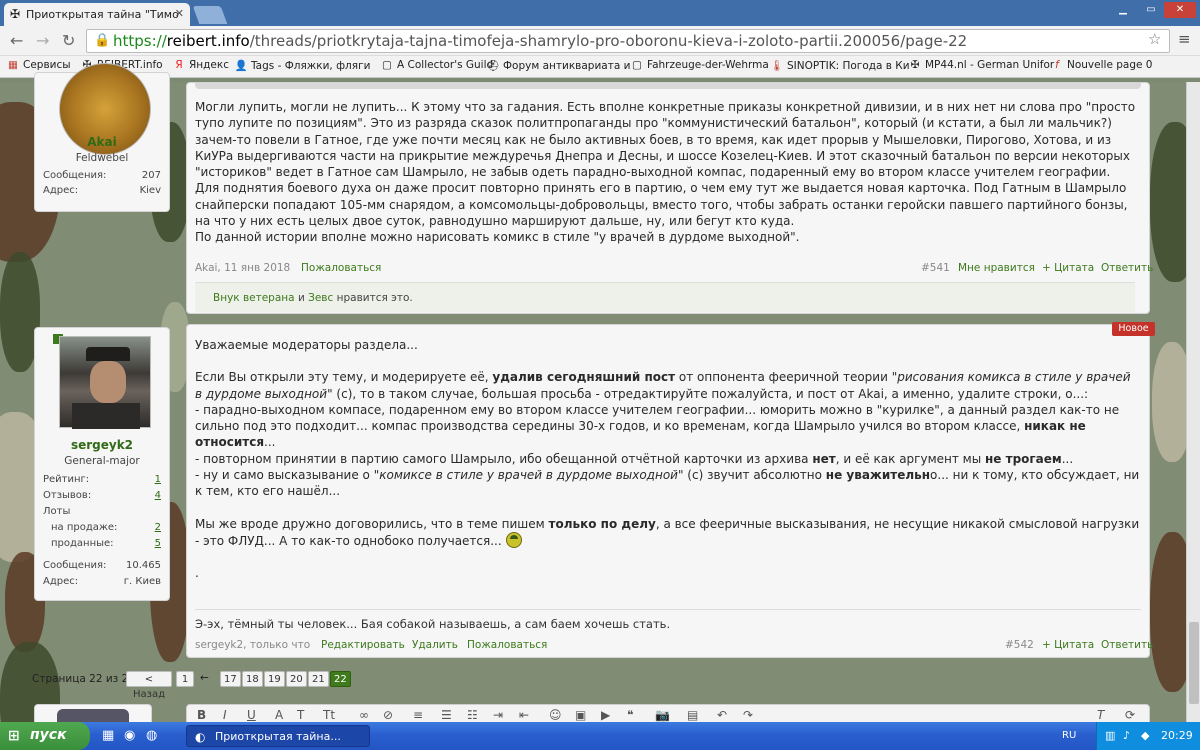 The image size is (1200, 750). Describe the element at coordinates (524, 715) in the screenshot. I see `outdent-icon: ⇤` at that location.